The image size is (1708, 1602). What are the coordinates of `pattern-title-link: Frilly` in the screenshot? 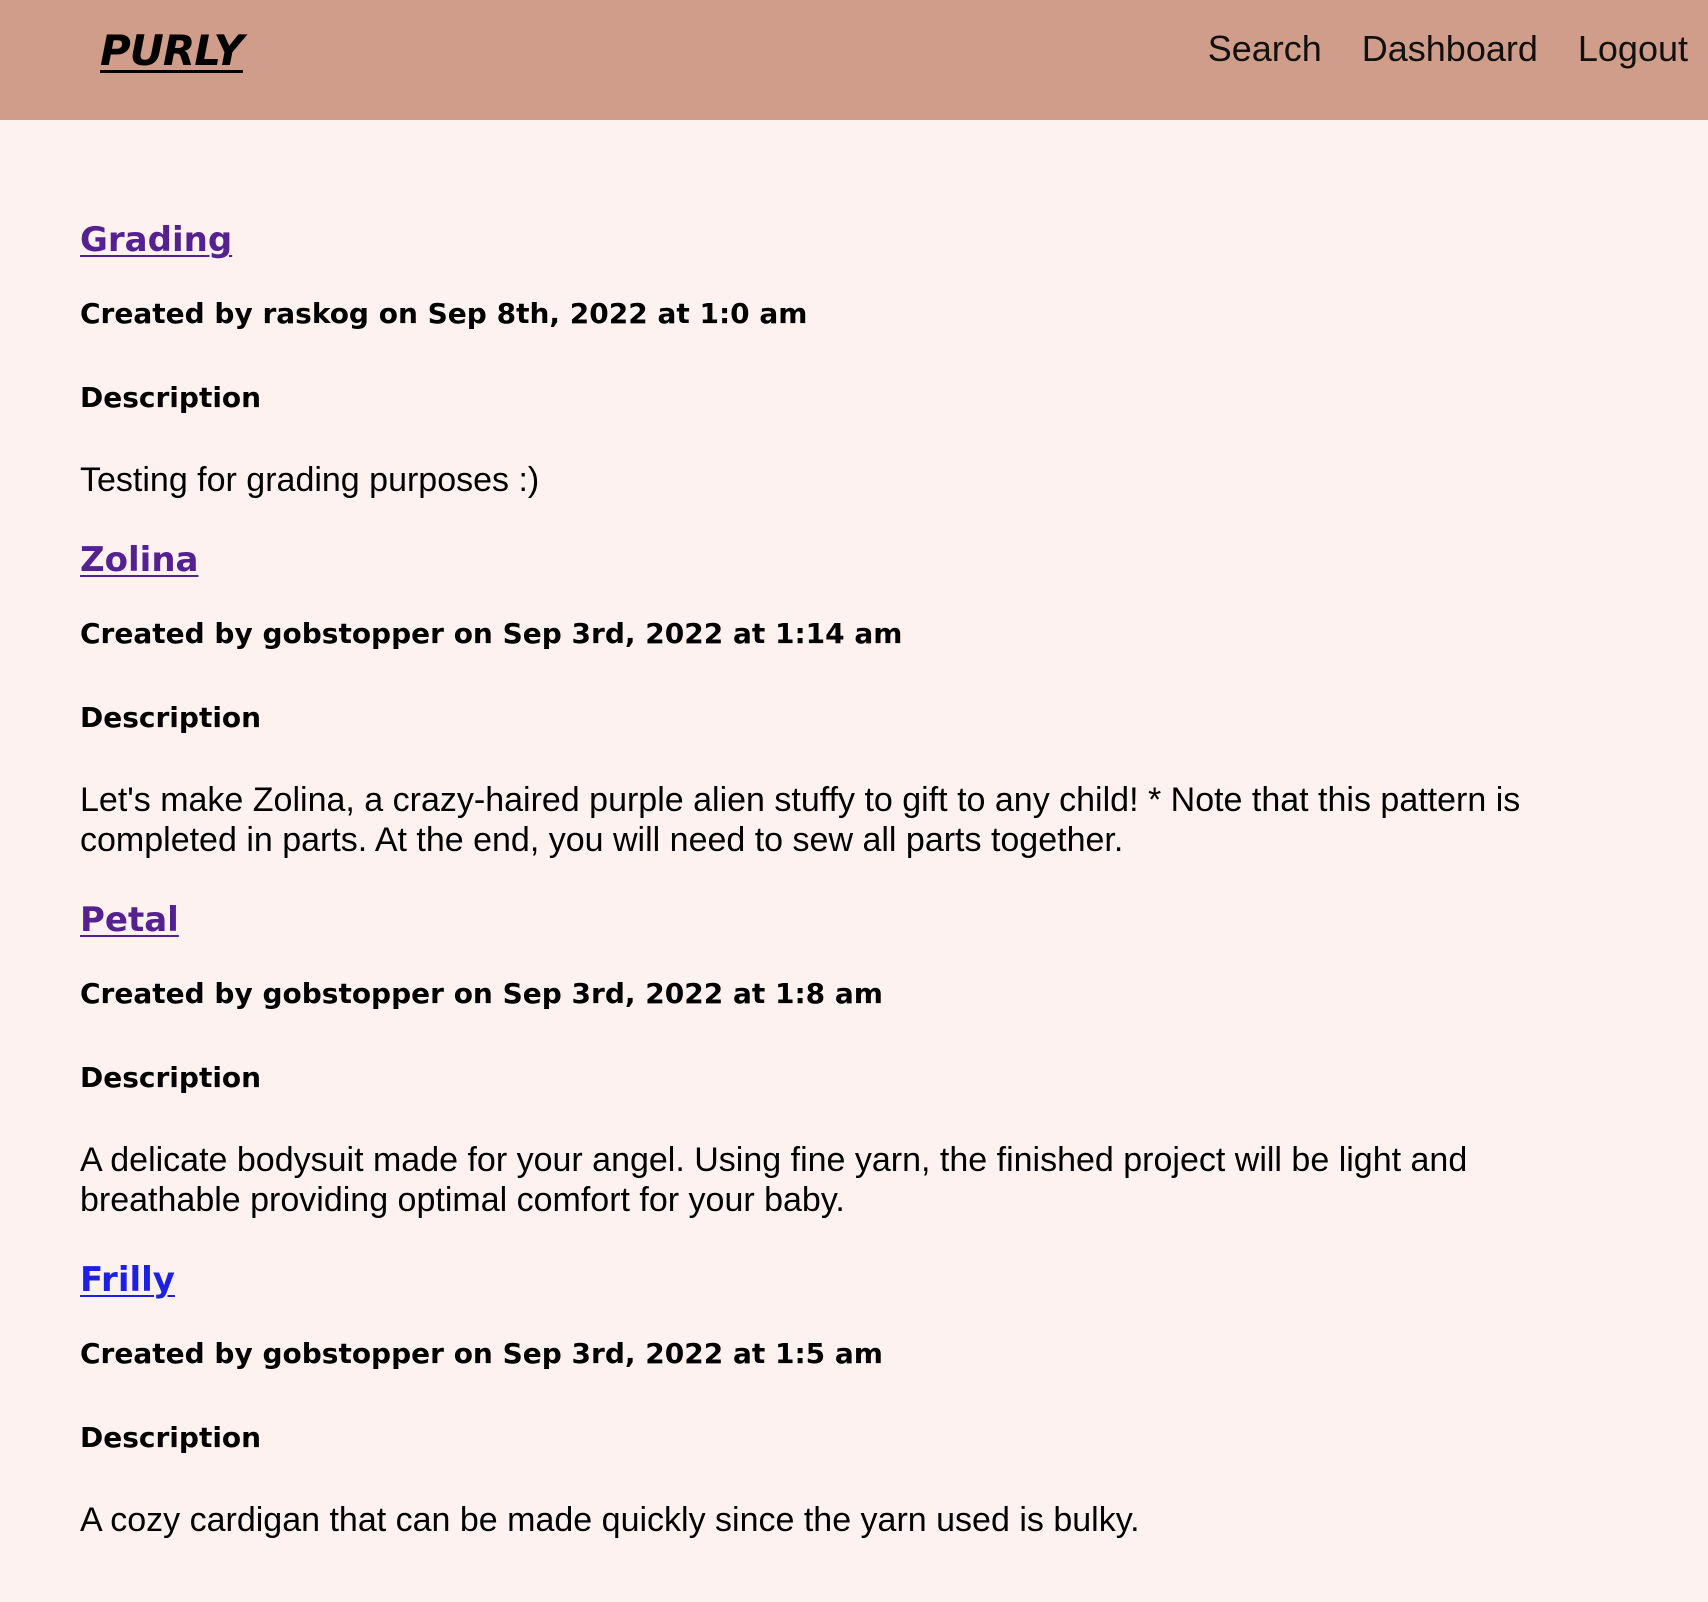 It's located at (127, 1280).